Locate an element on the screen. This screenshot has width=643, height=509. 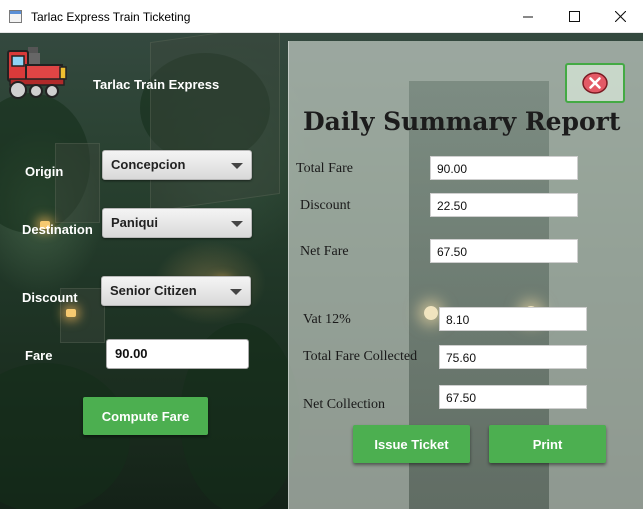
close-report-button is located at coordinates (595, 83).